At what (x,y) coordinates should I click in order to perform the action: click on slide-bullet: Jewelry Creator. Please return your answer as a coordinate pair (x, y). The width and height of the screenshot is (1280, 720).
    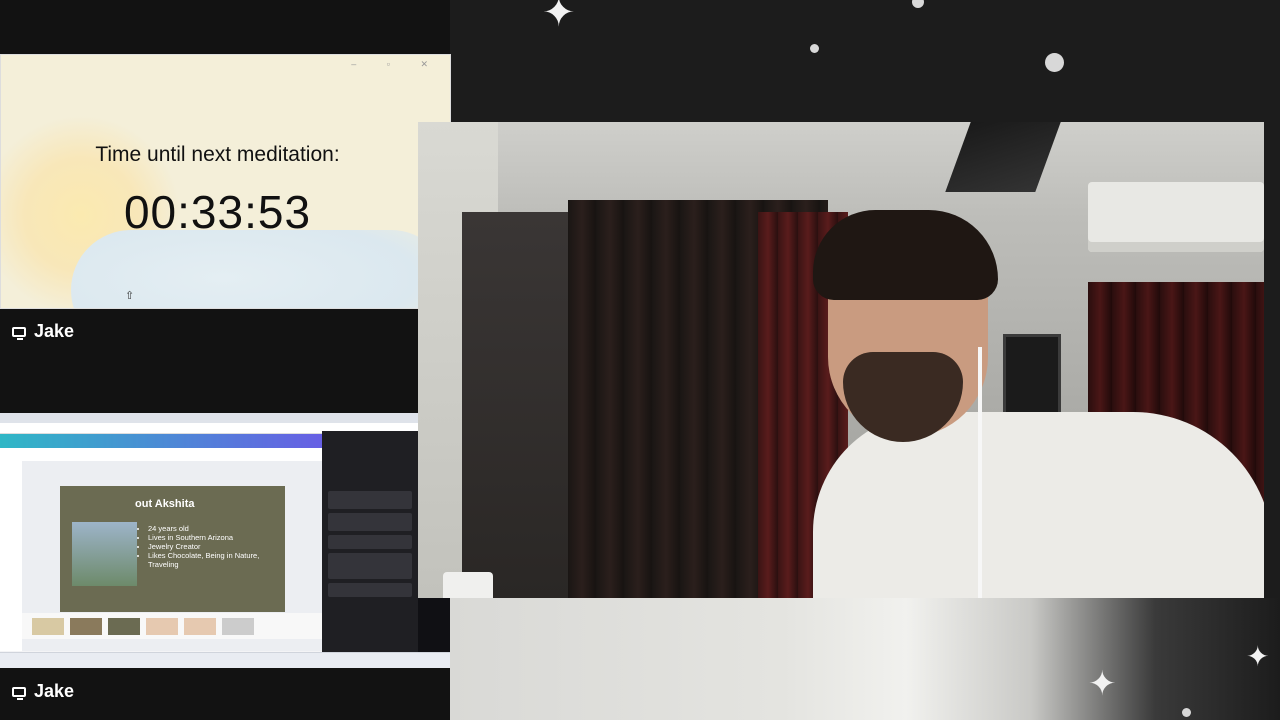
    Looking at the image, I should click on (216, 546).